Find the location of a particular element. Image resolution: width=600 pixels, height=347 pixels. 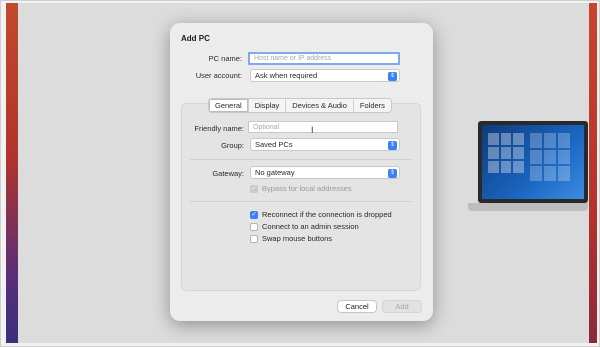

start-menu-tiles is located at coordinates (550, 157).